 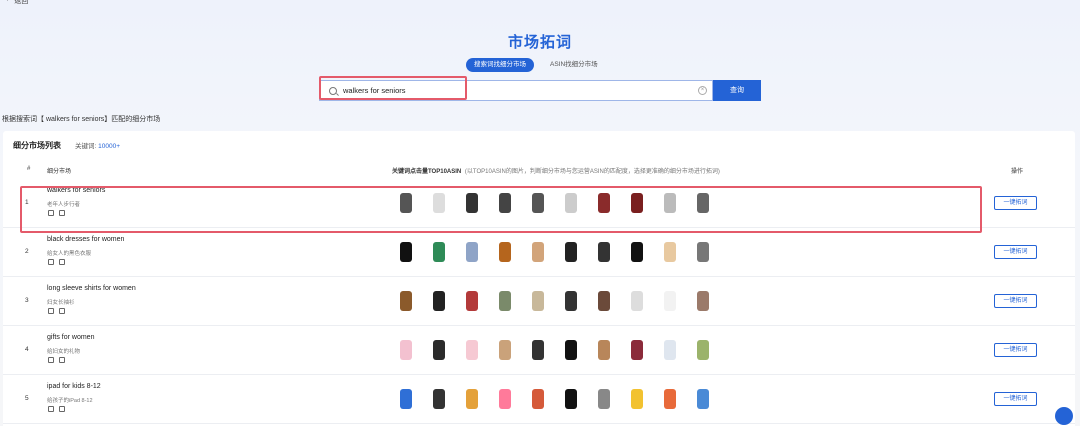 I want to click on panel-header: 细分市场列表 关键词: 10000+, so click(x=66, y=145).